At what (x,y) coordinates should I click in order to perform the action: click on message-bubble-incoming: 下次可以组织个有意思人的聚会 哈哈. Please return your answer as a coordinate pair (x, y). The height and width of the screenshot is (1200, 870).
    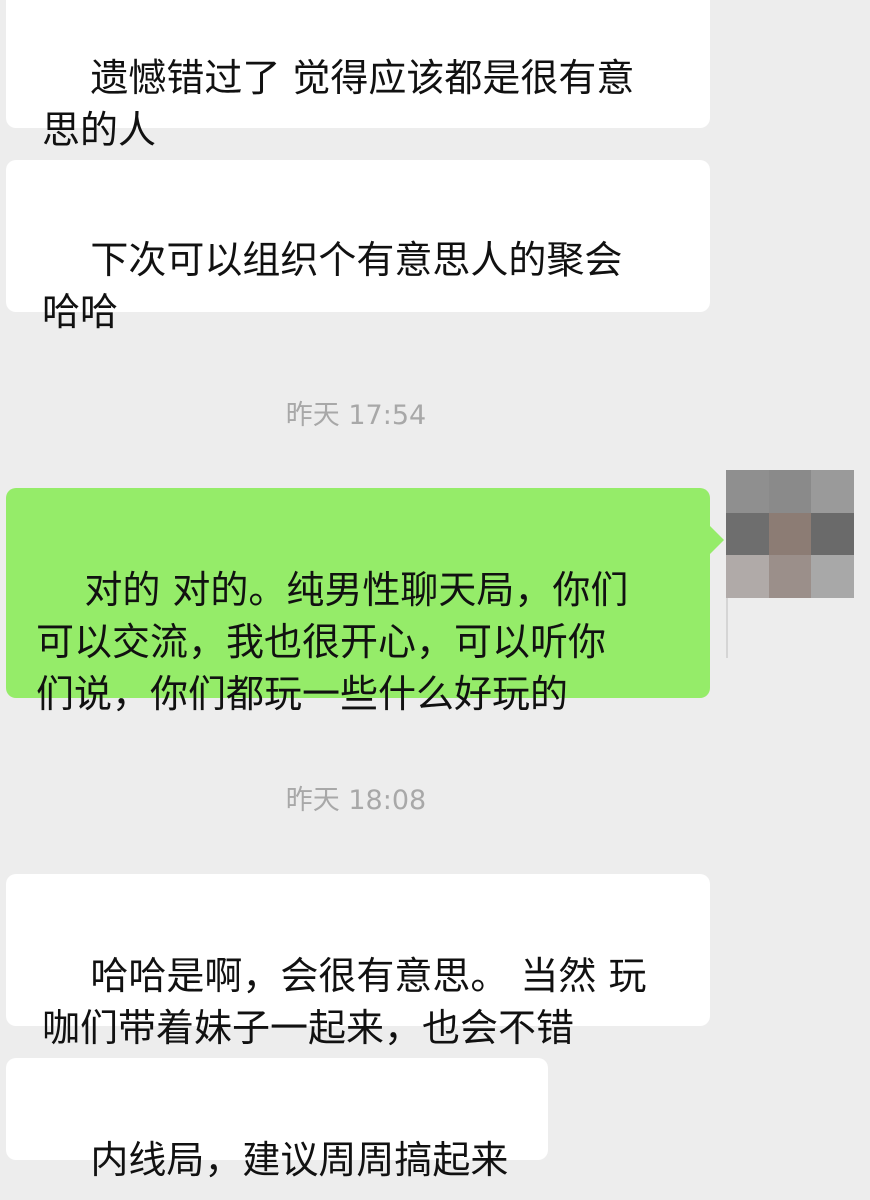
    Looking at the image, I should click on (358, 247).